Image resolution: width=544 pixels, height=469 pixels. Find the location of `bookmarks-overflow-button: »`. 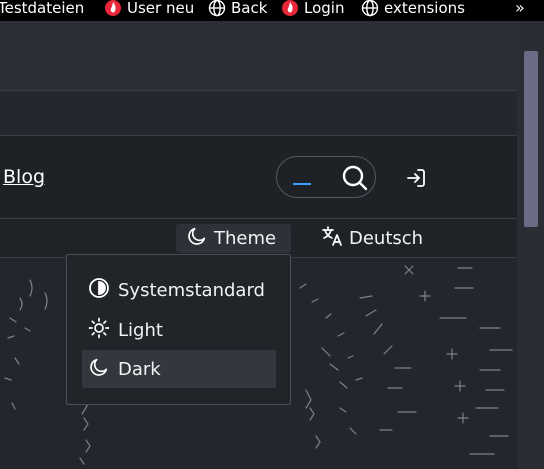

bookmarks-overflow-button: » is located at coordinates (520, 9).